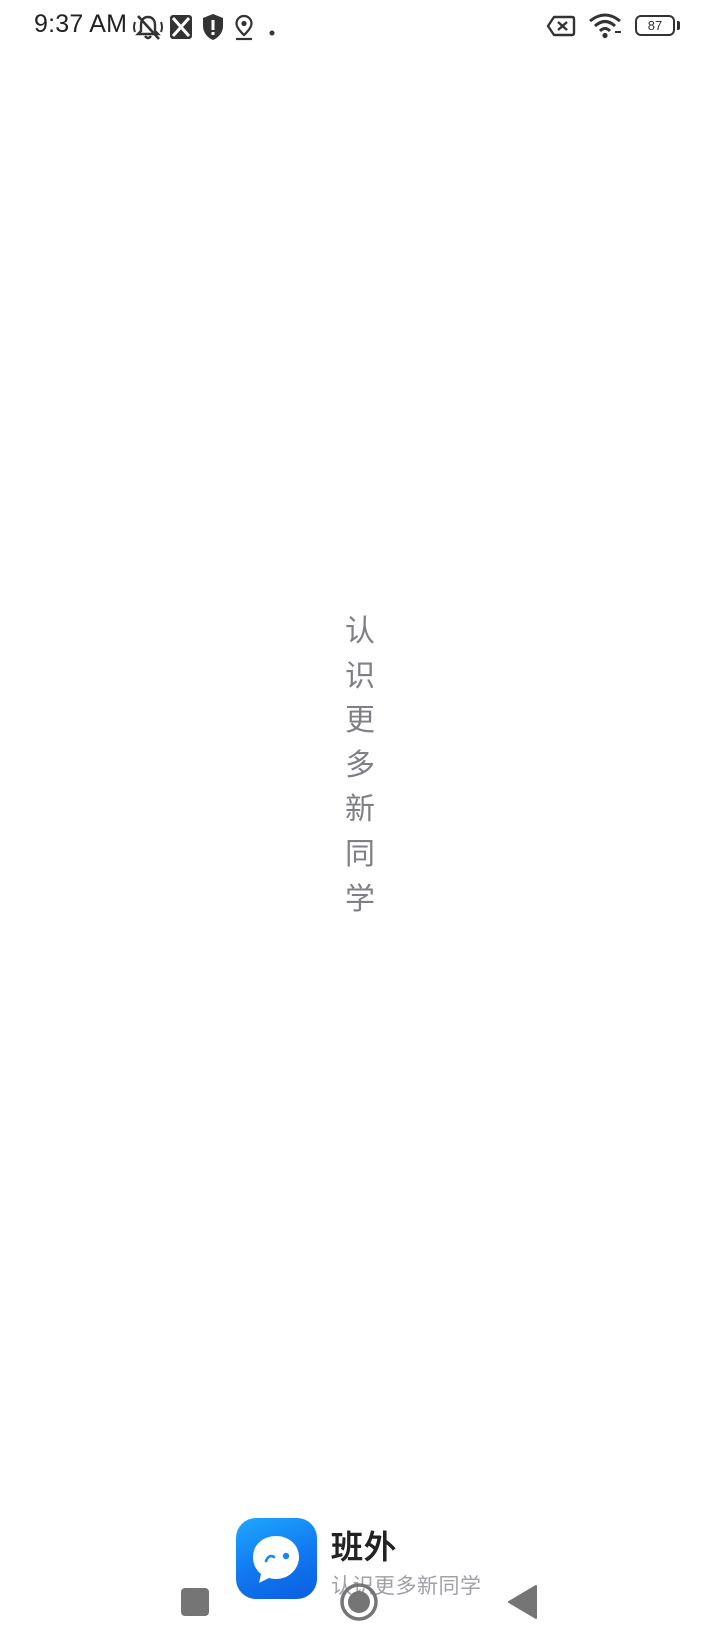 The height and width of the screenshot is (1650, 720). I want to click on status-time: 9:37 AM, so click(81, 24).